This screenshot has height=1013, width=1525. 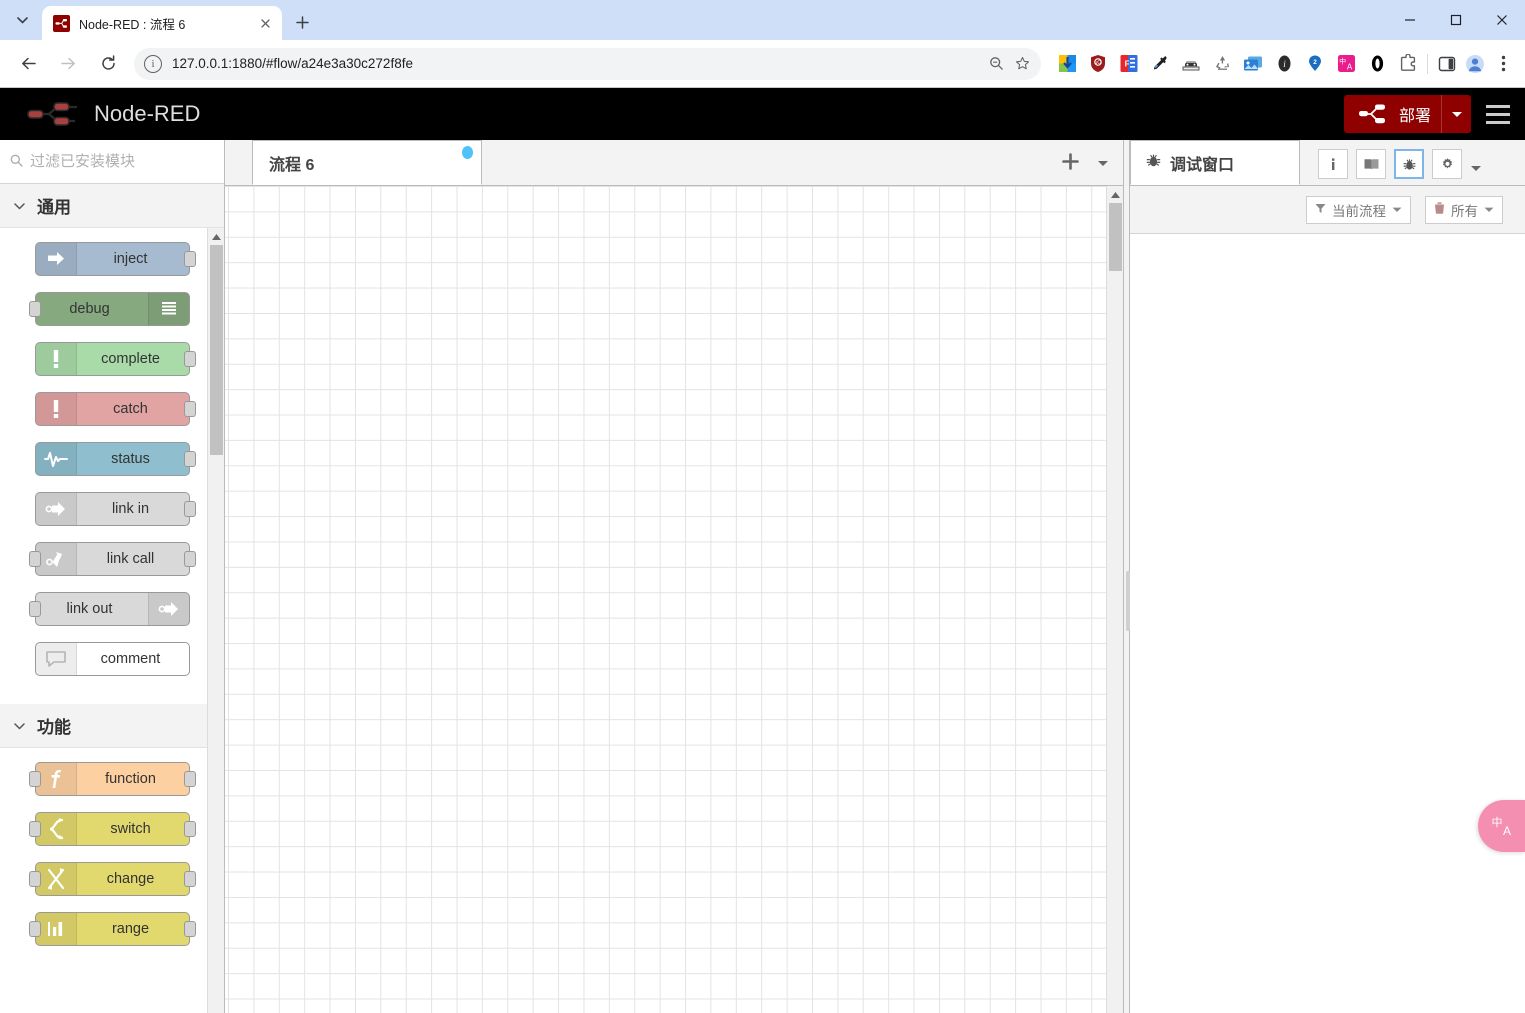 I want to click on recycle-icon, so click(x=1222, y=64).